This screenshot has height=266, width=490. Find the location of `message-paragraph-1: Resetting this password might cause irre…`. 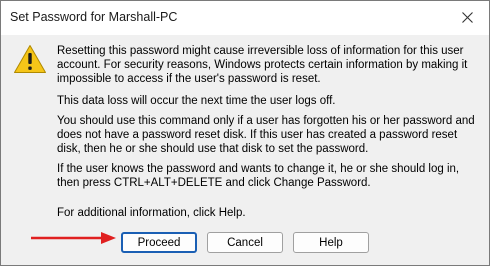

message-paragraph-1: Resetting this password might cause irre… is located at coordinates (262, 65).